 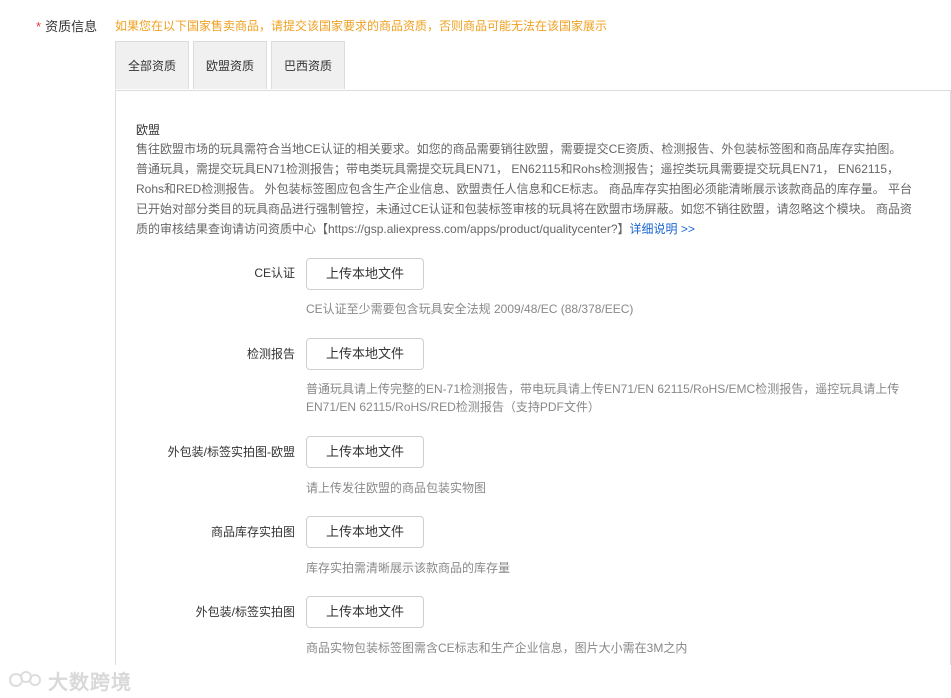 I want to click on row-label-packaging-photo-eu: 外包装/标签实拍图-欧盟, so click(x=231, y=452).